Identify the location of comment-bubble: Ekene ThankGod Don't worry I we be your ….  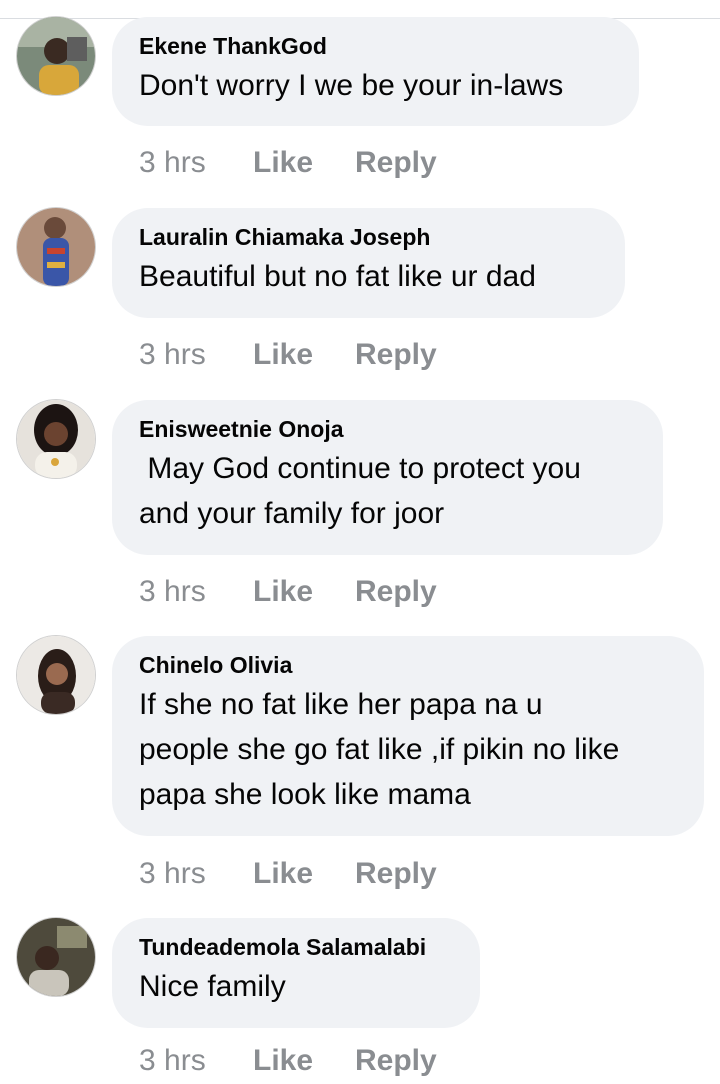
(375, 71).